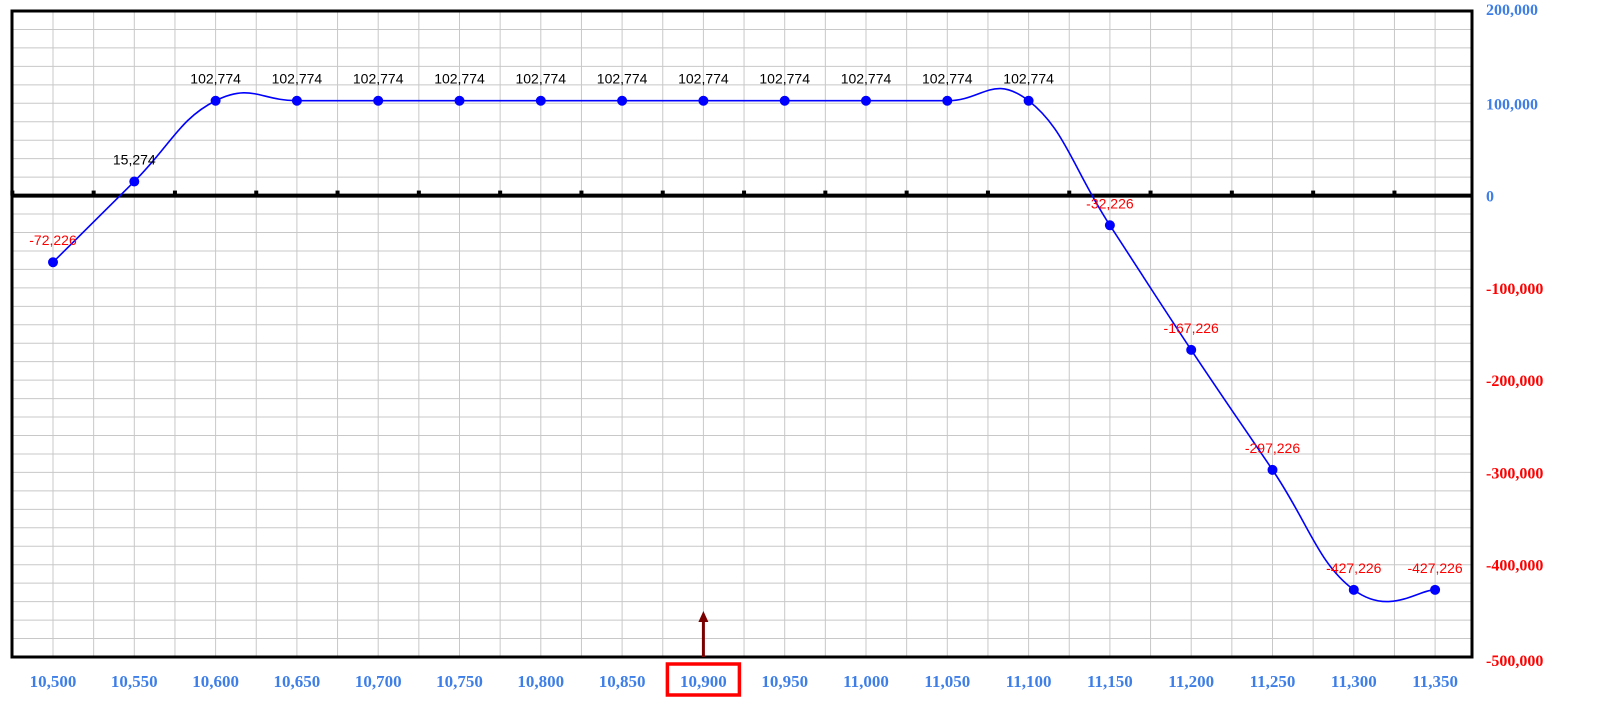 This screenshot has height=719, width=1600. What do you see at coordinates (1435, 681) in the screenshot?
I see `x-tick-label: 11,350` at bounding box center [1435, 681].